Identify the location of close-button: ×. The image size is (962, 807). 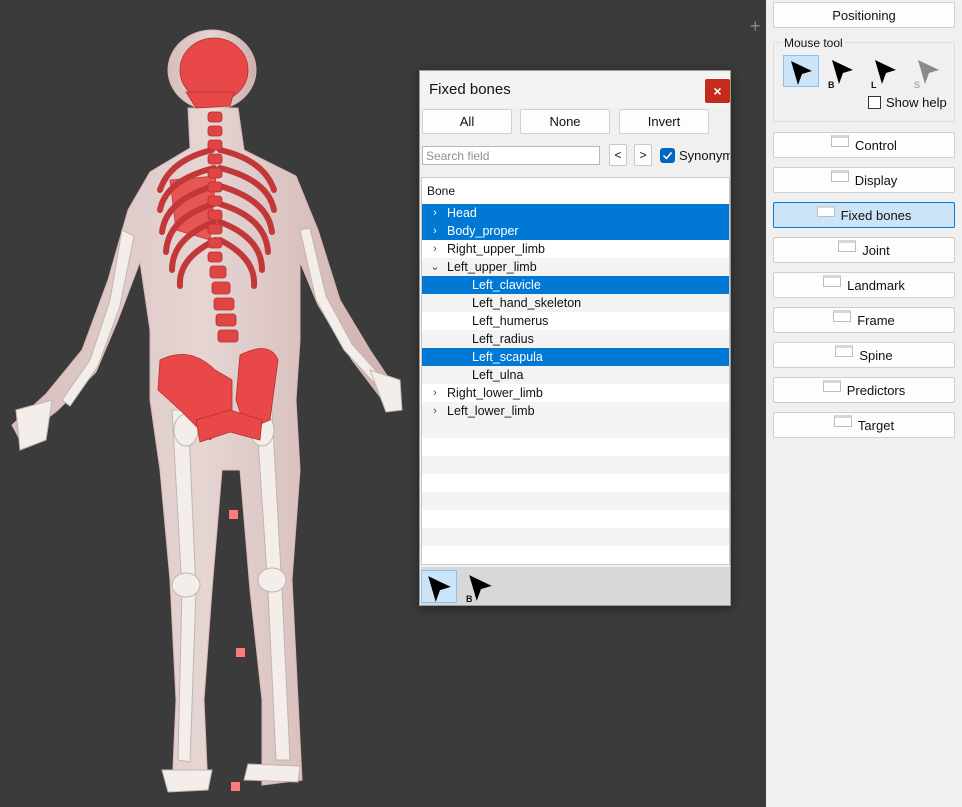
(717, 91).